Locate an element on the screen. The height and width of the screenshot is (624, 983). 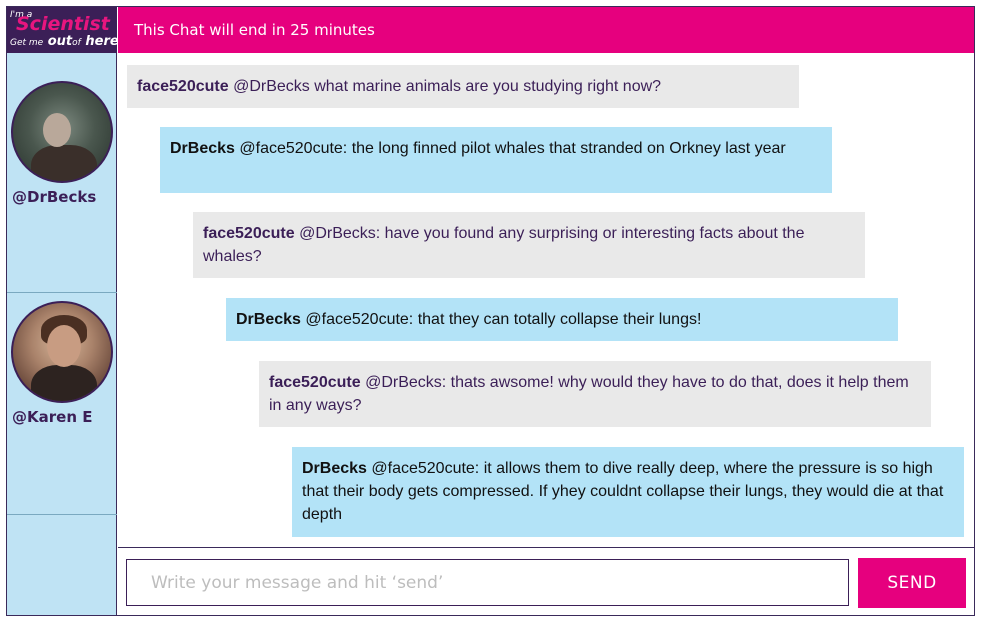
message-composer: SEND is located at coordinates (546, 581).